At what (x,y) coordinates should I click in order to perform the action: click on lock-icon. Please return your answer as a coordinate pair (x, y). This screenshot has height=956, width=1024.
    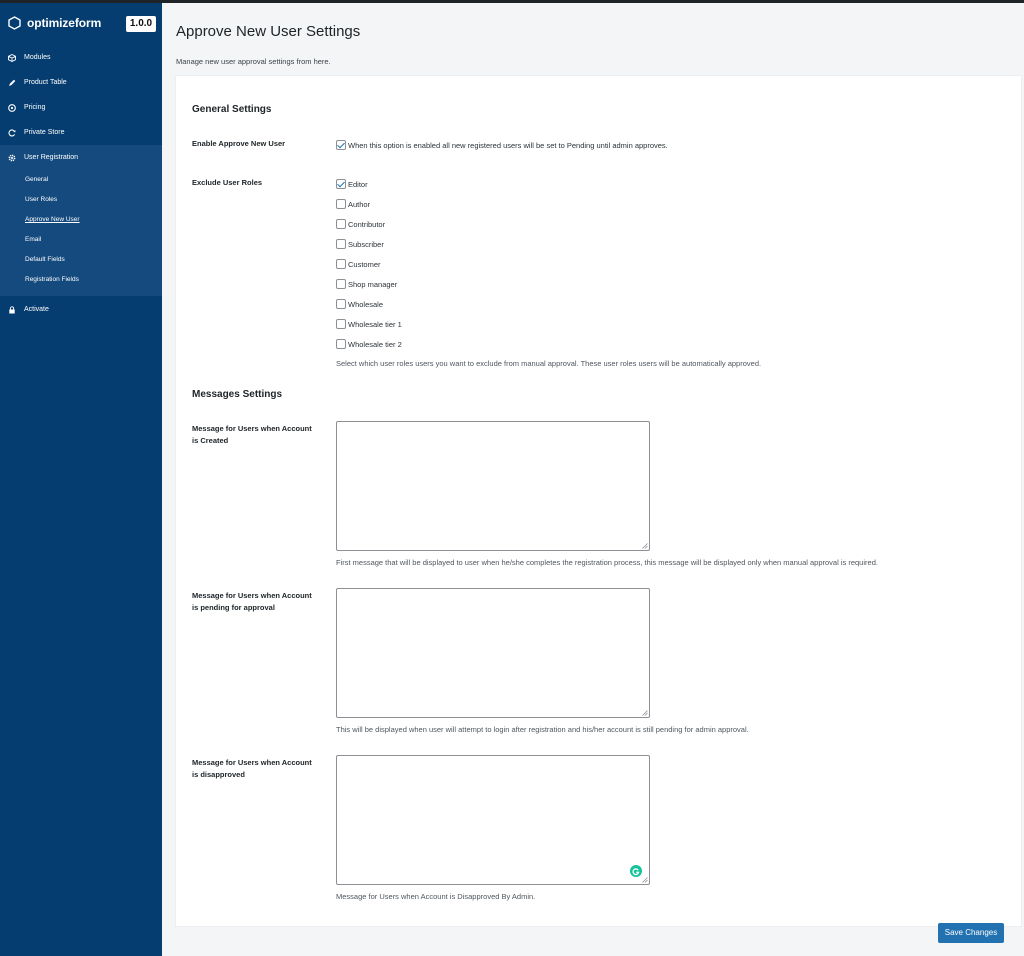
    Looking at the image, I should click on (12, 310).